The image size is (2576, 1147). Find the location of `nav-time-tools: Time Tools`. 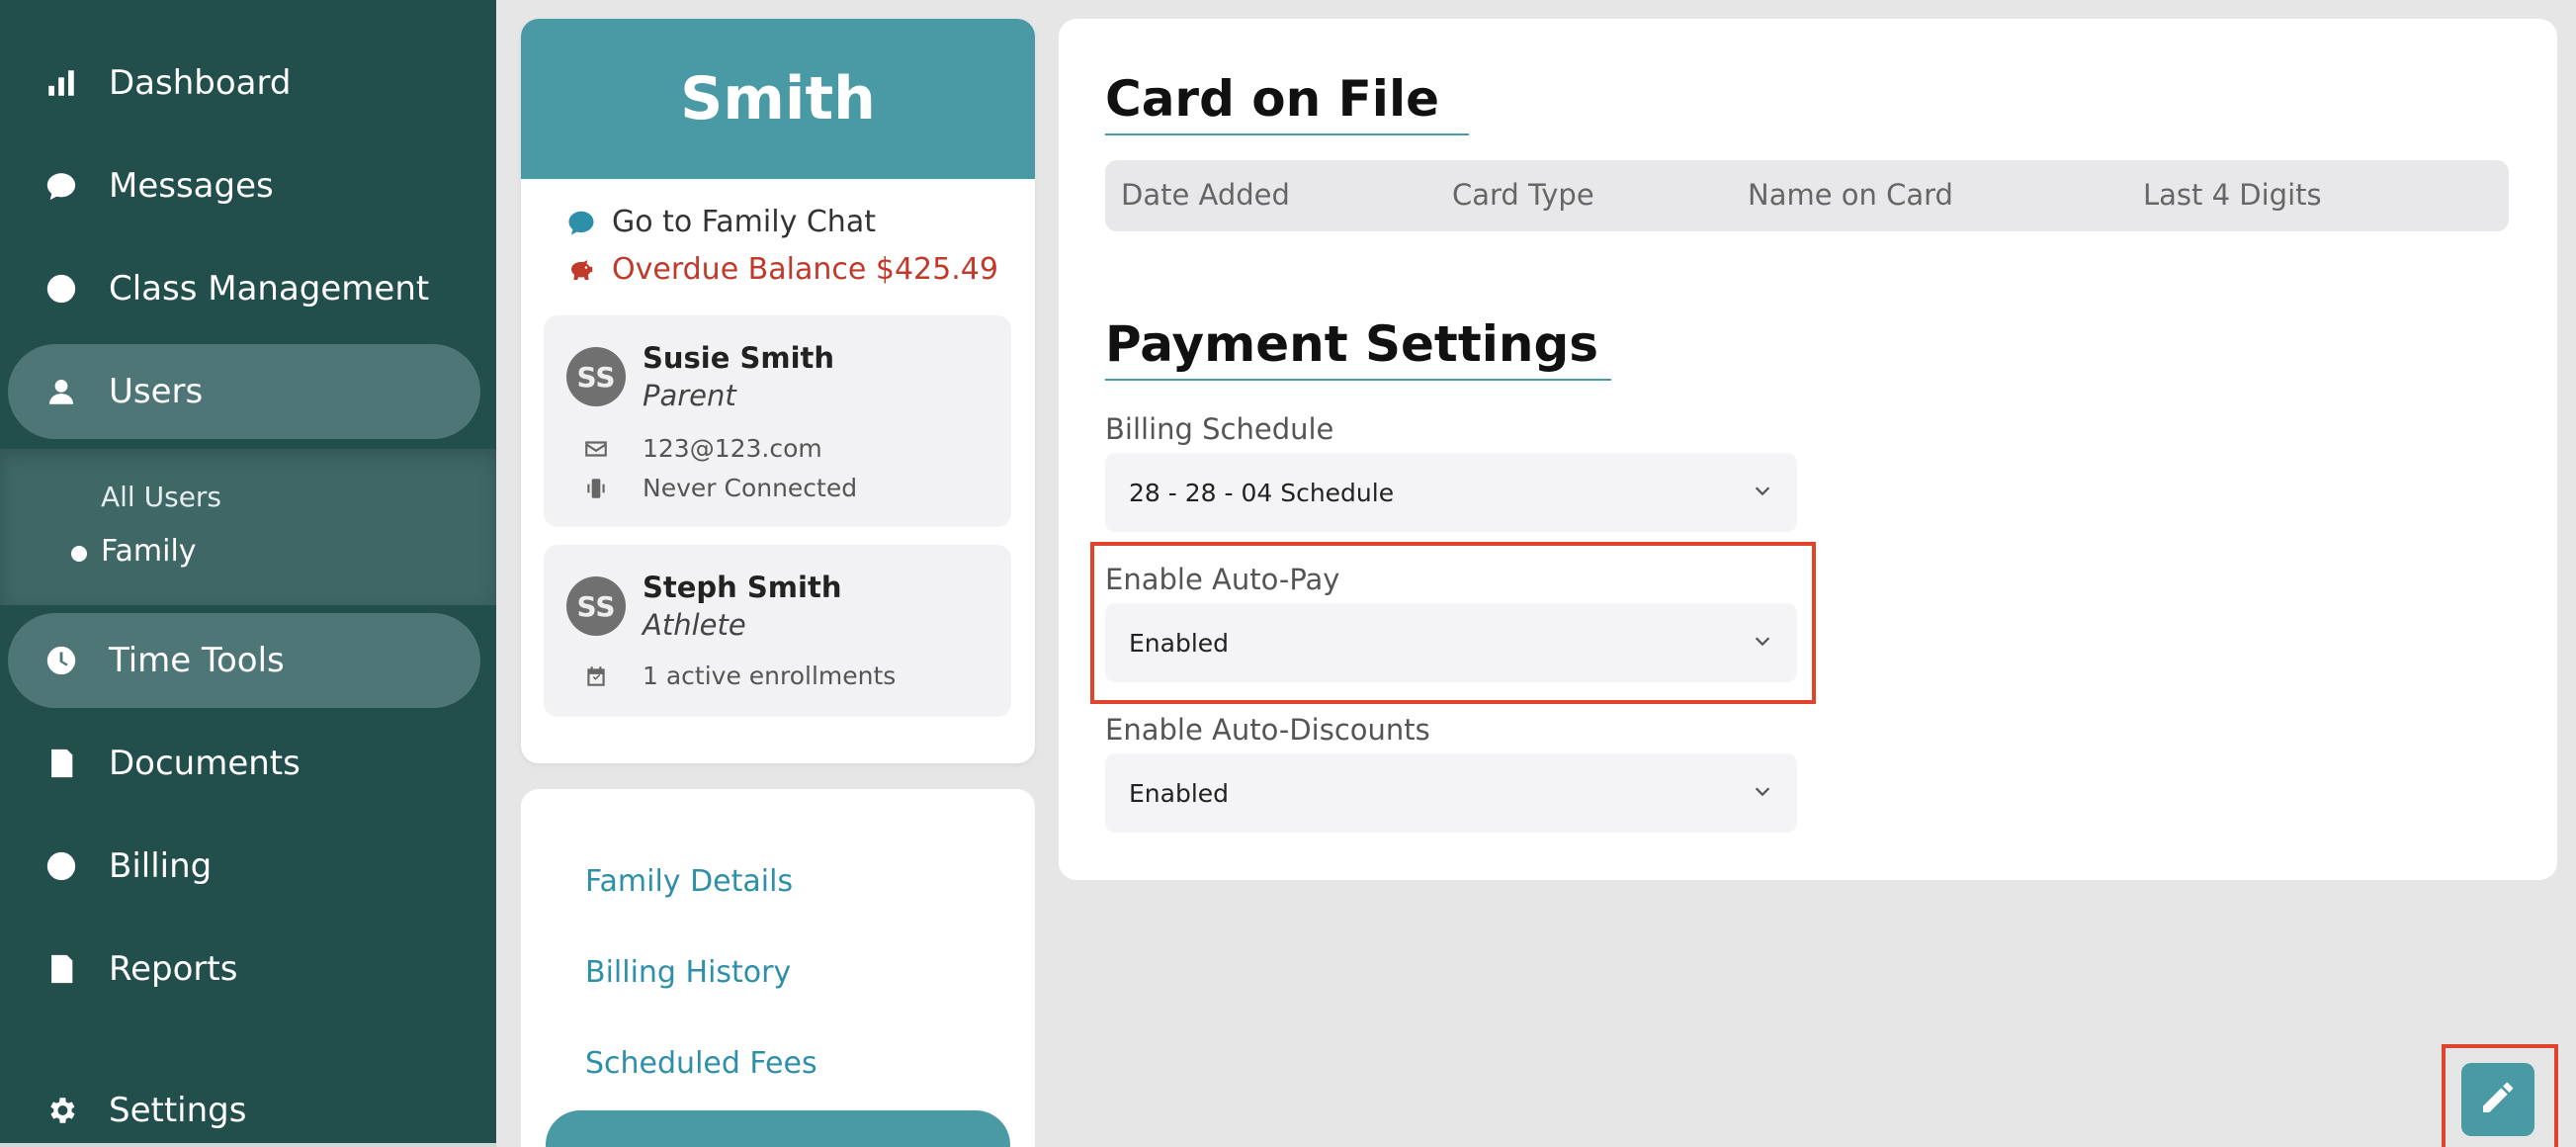

nav-time-tools: Time Tools is located at coordinates (244, 660).